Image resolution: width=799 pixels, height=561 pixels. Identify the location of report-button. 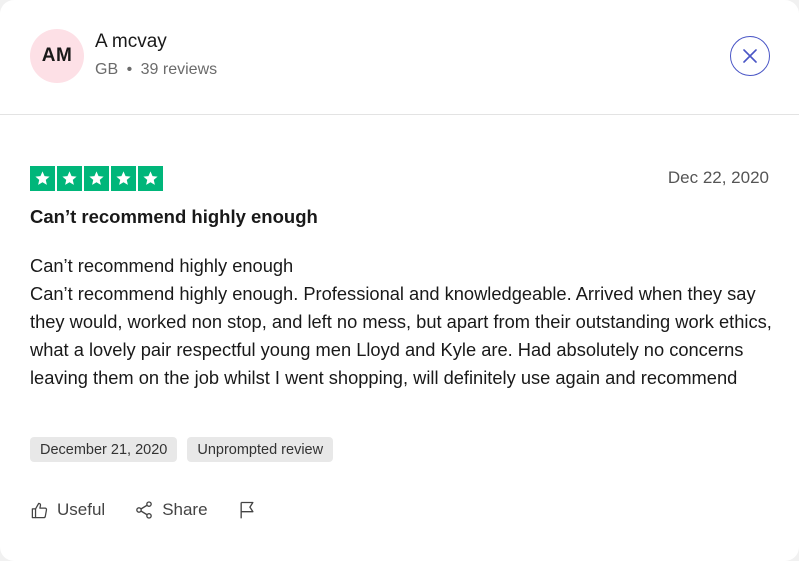
(247, 510).